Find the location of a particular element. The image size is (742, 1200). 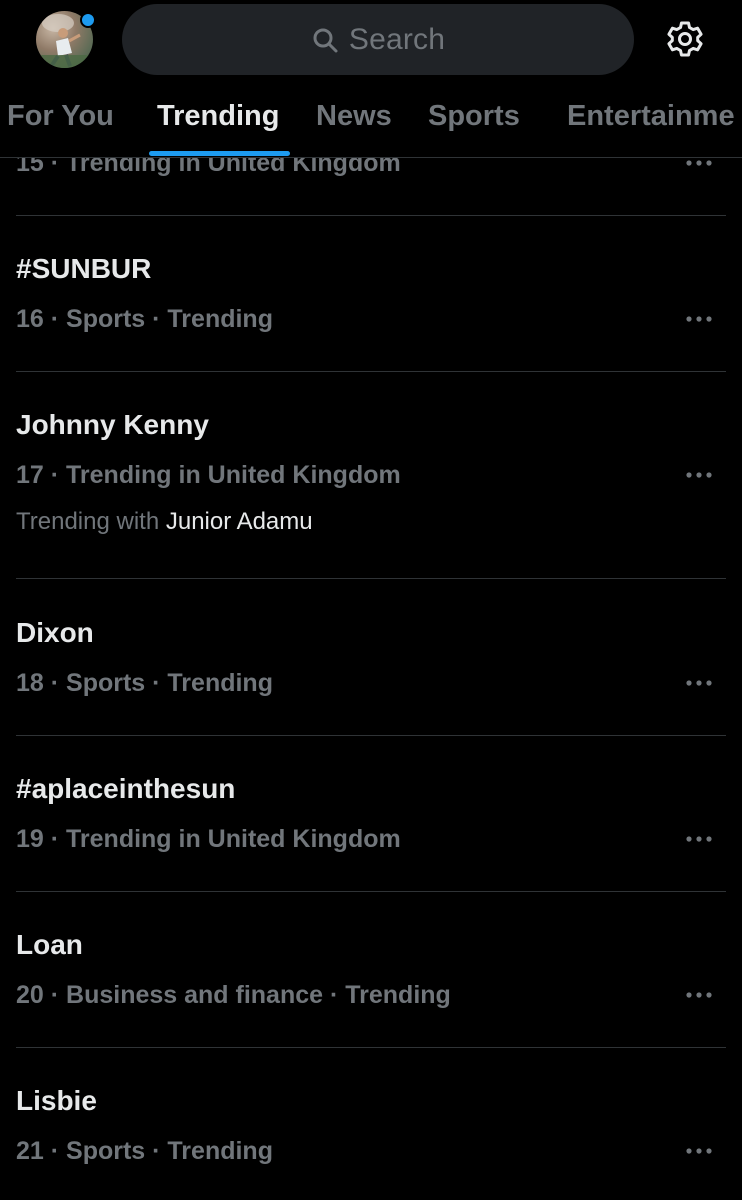

tab-entertainment: Entertainme is located at coordinates (651, 116).